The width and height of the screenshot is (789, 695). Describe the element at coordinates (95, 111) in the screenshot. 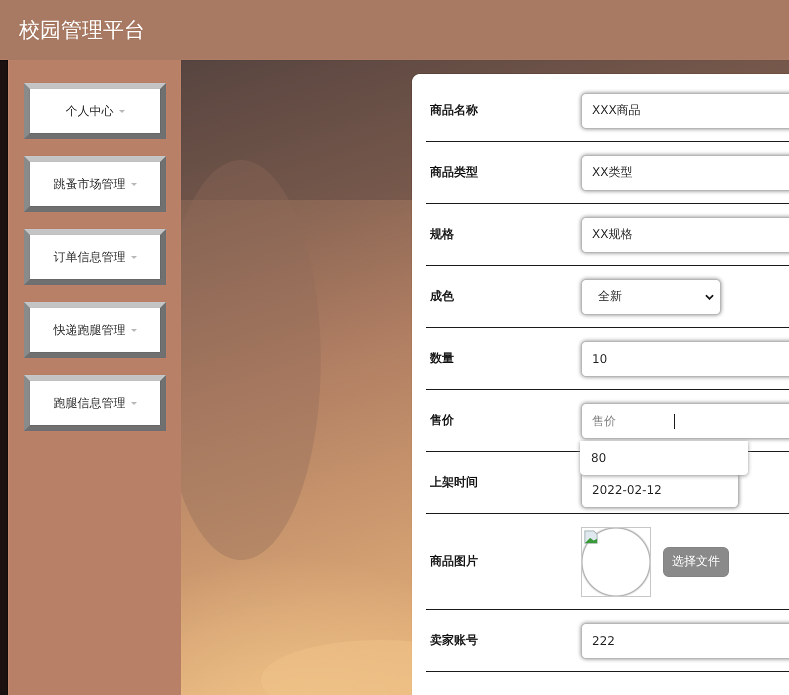

I see `menu-button: 个人中心` at that location.